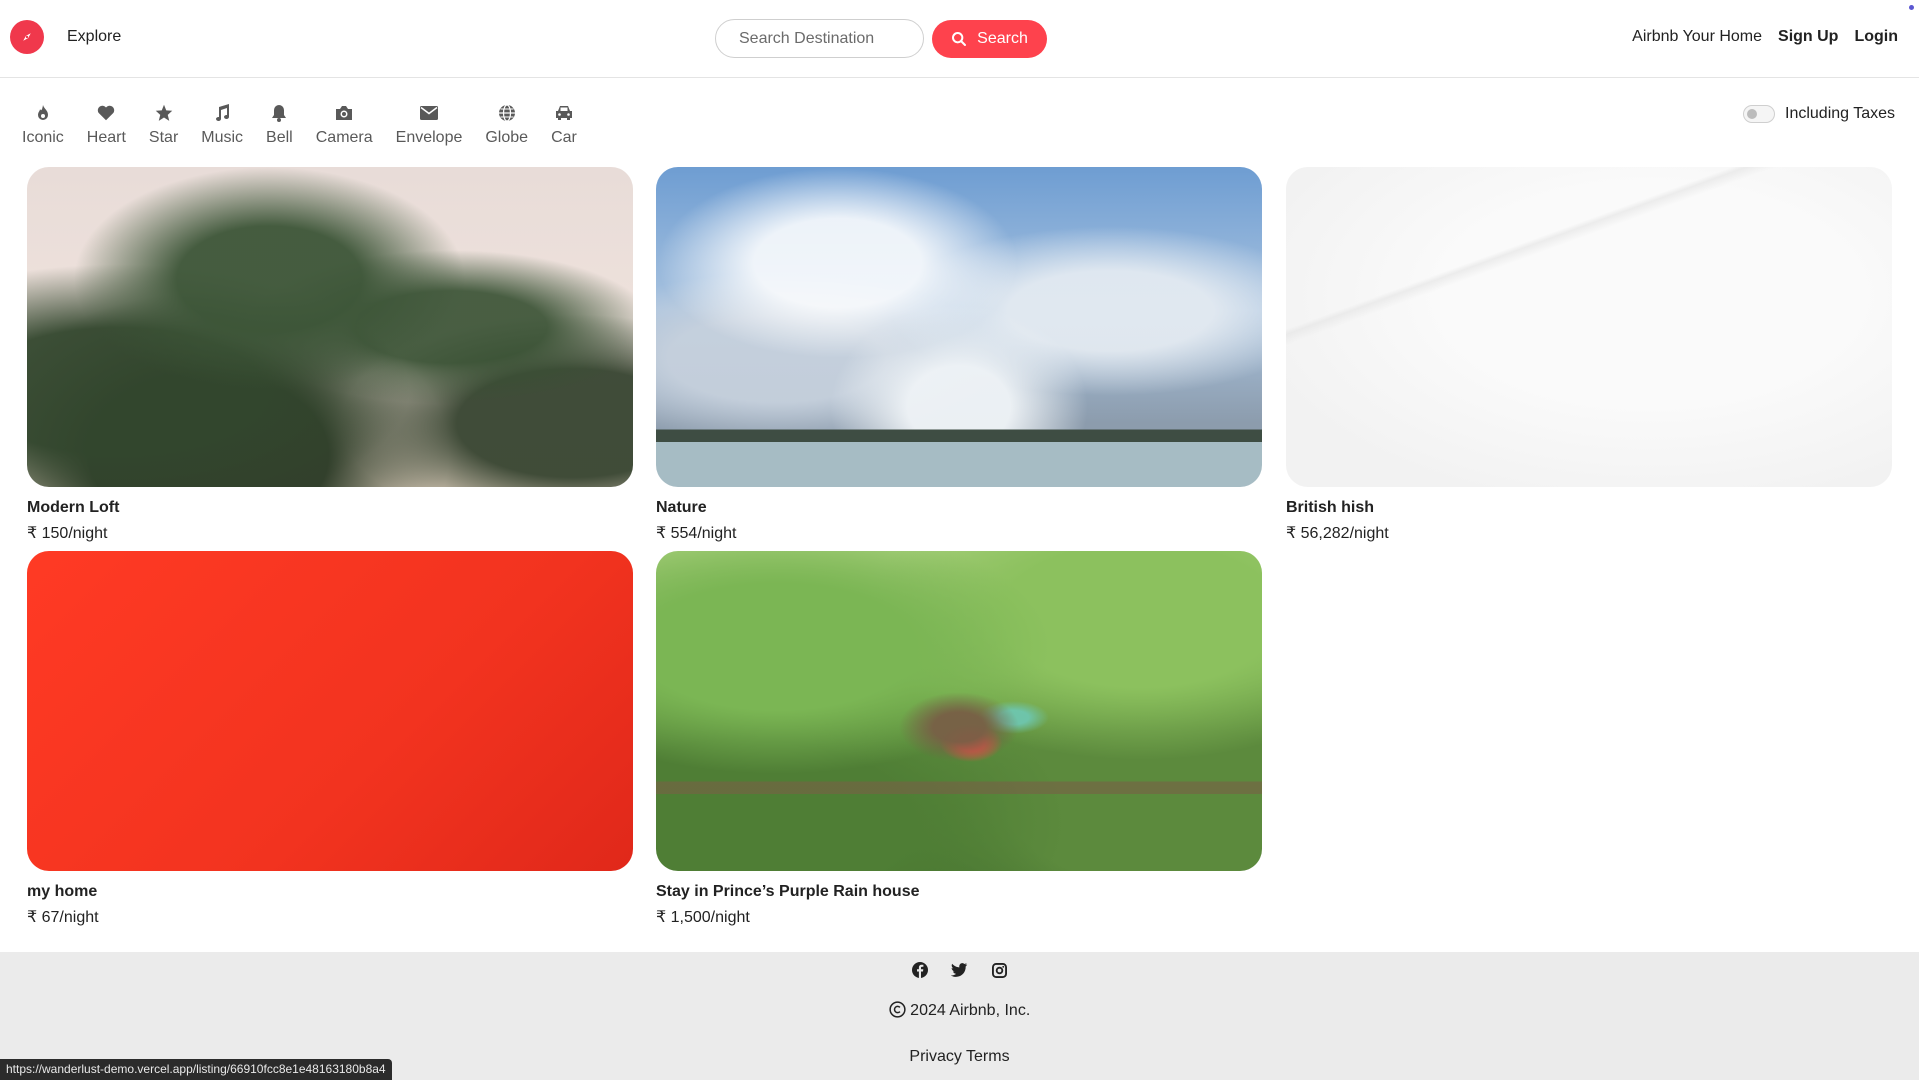 The width and height of the screenshot is (1919, 1080). I want to click on airbnb-your-home-link: Airbnb Your Home, so click(1697, 37).